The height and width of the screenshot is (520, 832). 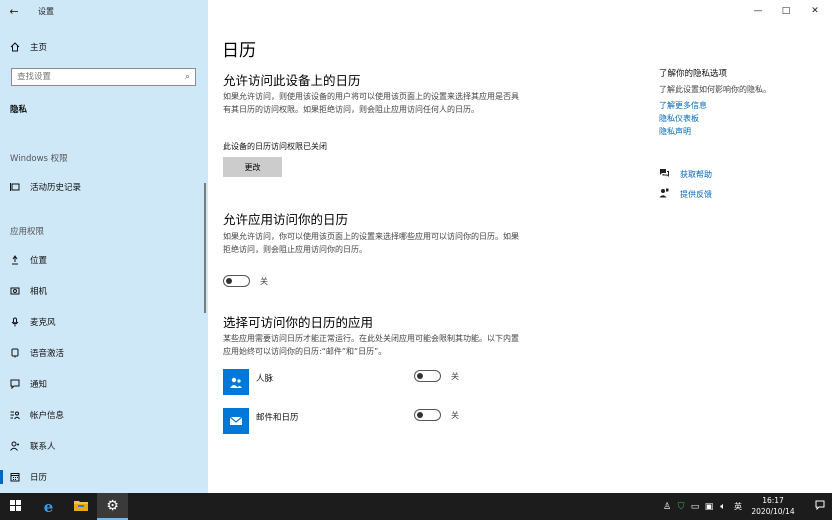 I want to click on sidebar-item-location: 位置, so click(x=103, y=260).